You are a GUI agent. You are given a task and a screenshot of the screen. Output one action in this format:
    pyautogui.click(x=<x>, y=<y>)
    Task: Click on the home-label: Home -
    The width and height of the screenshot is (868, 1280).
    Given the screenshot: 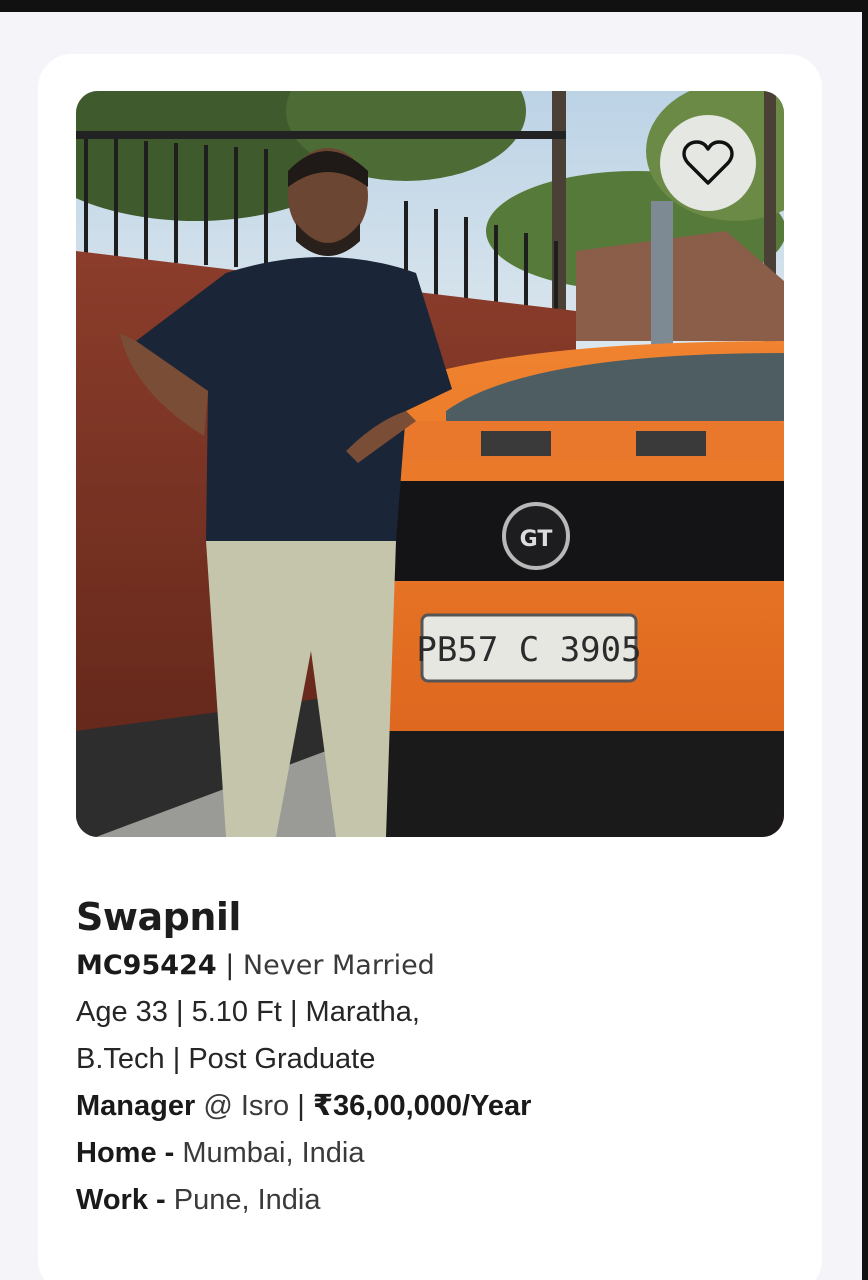 What is the action you would take?
    pyautogui.click(x=125, y=1153)
    